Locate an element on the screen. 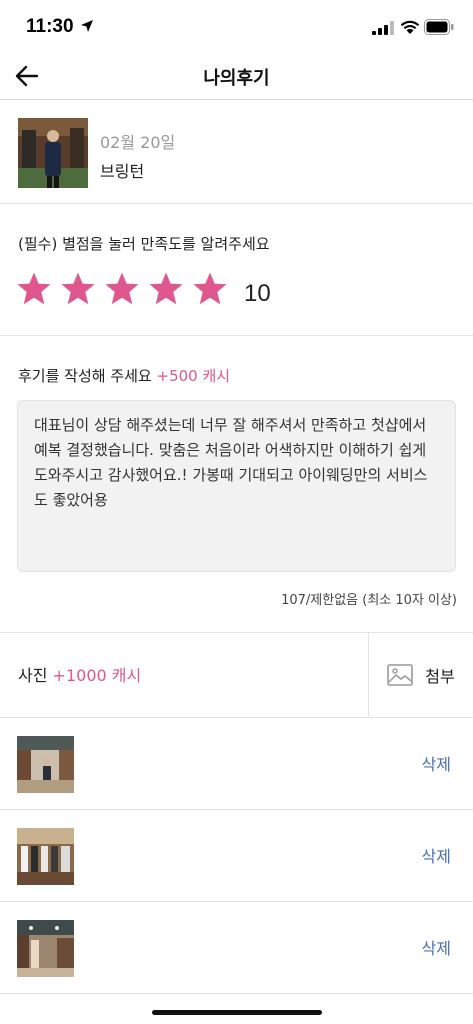 The width and height of the screenshot is (473, 1024). photo-bonus: +1000 캐시 is located at coordinates (97, 675).